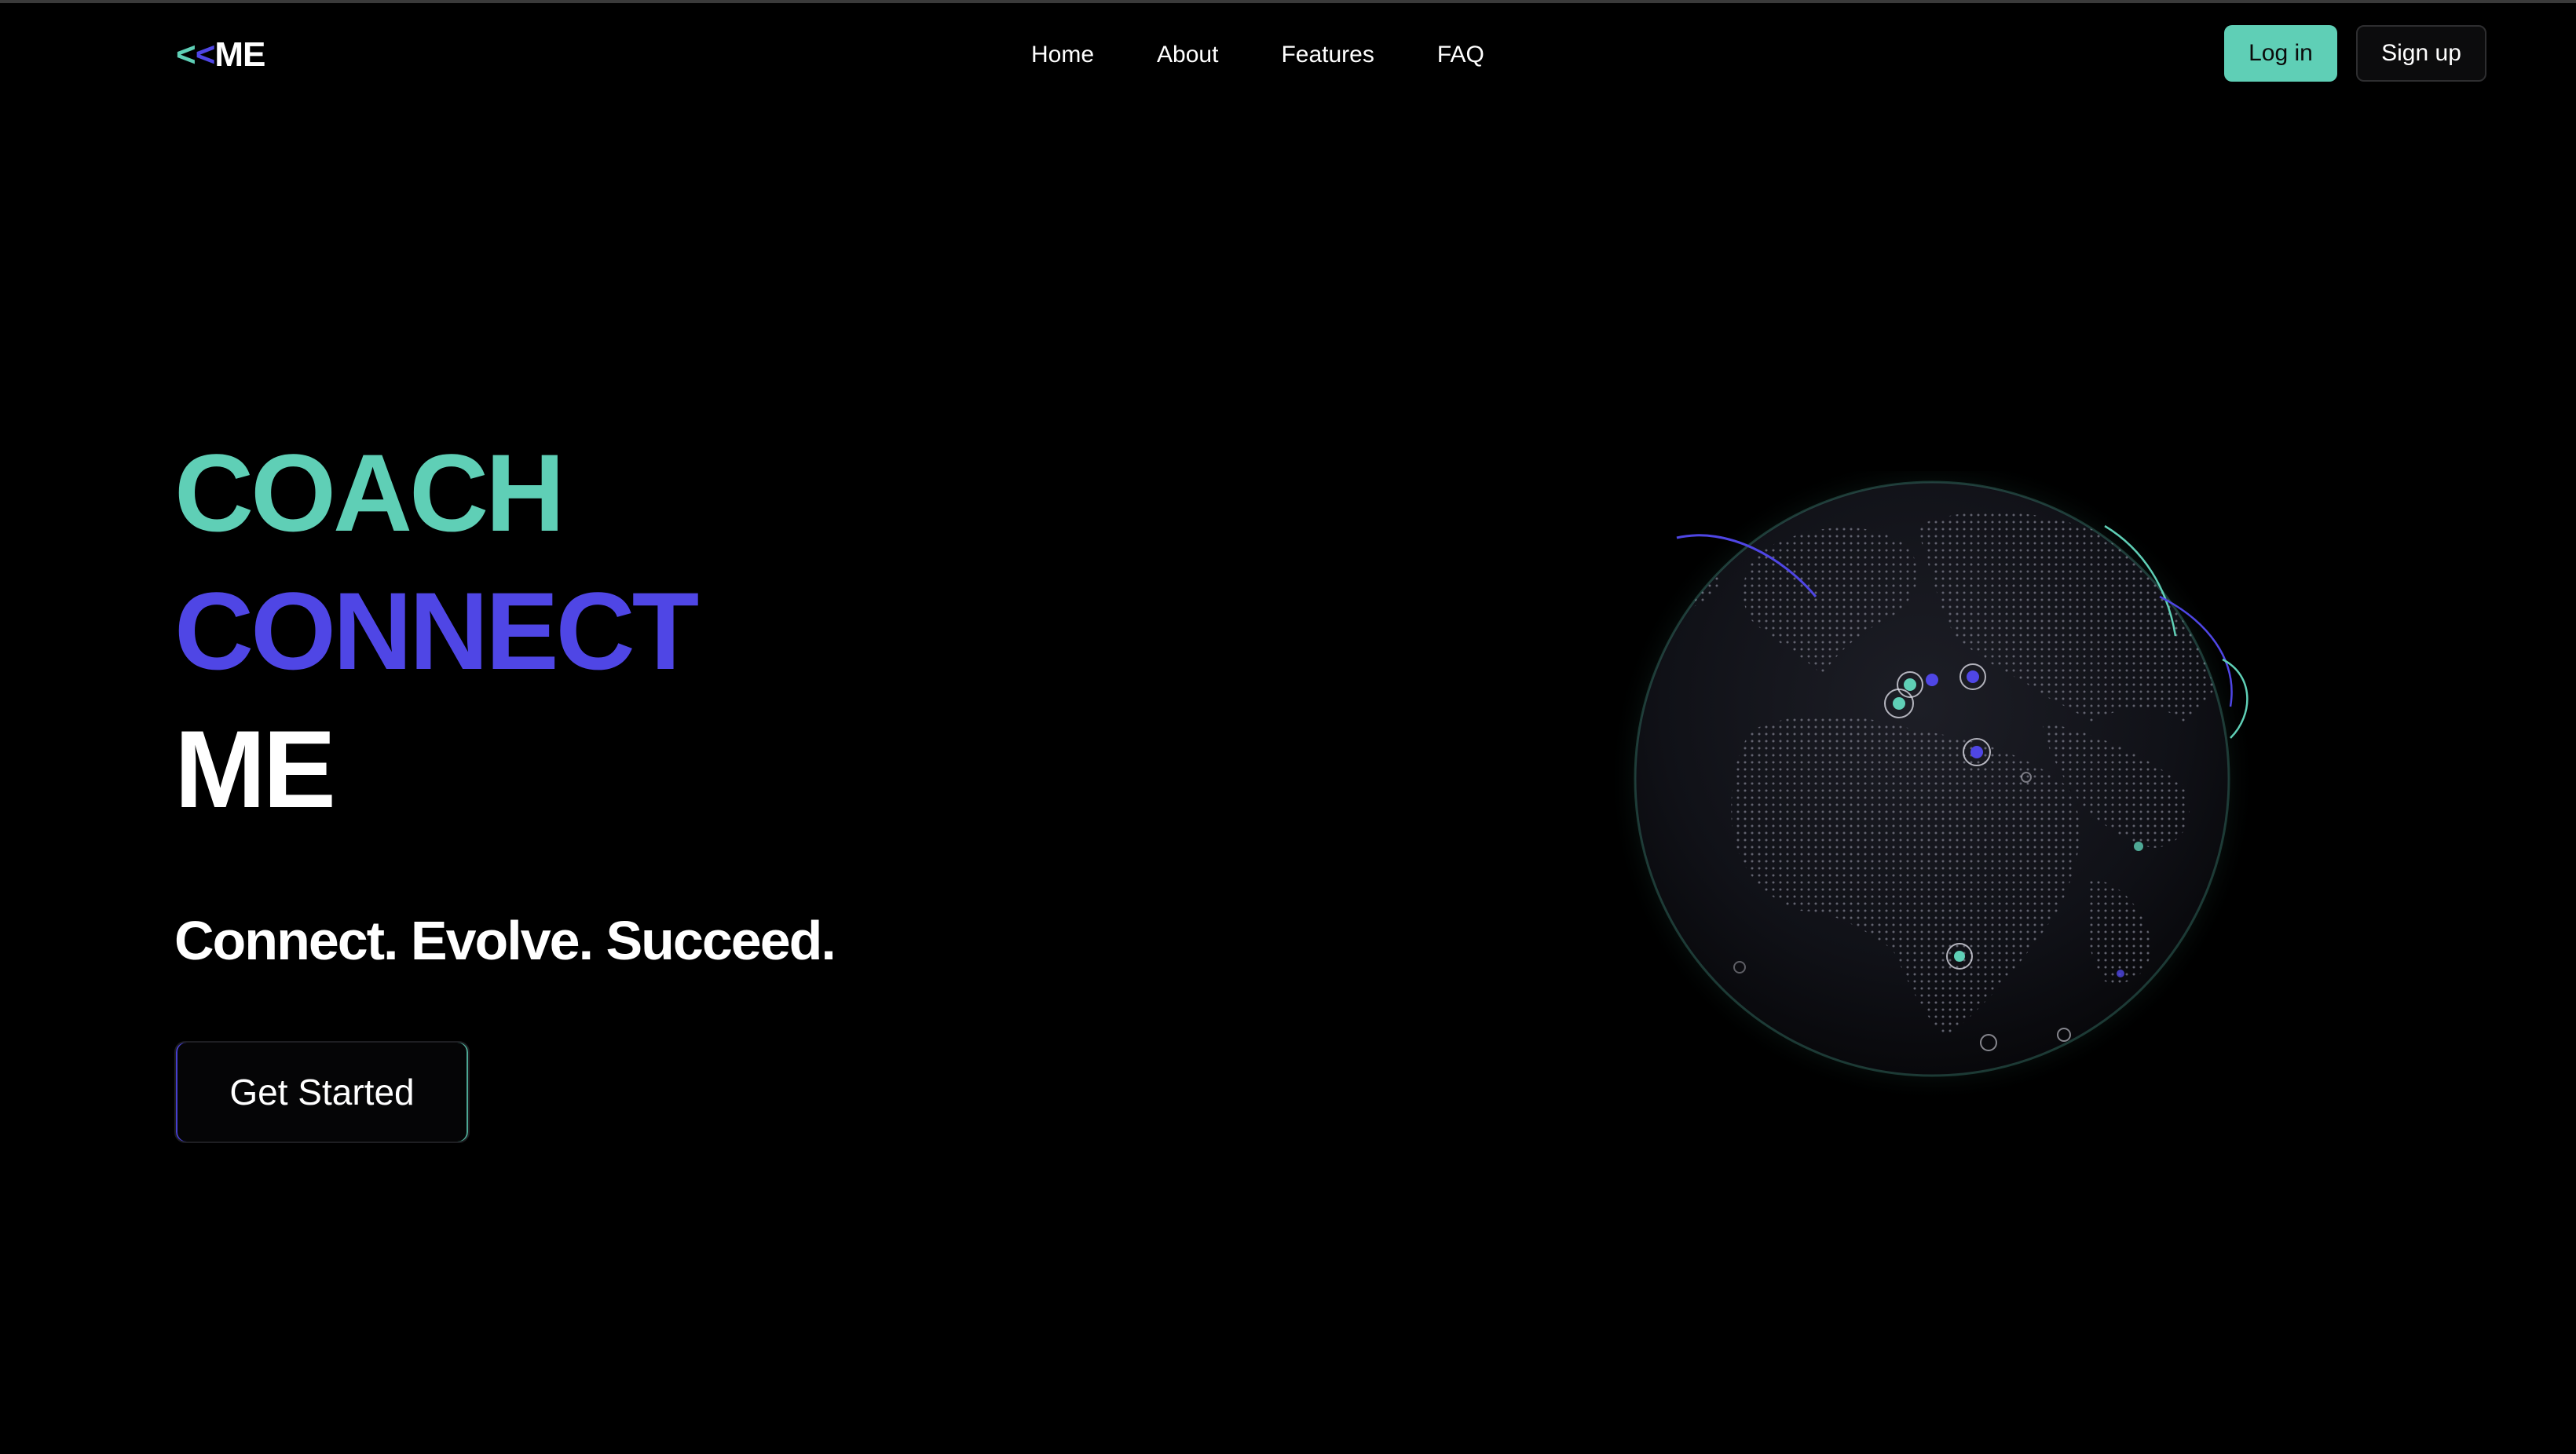 Image resolution: width=2576 pixels, height=1454 pixels. I want to click on hero-line-coach: COACH, so click(369, 493).